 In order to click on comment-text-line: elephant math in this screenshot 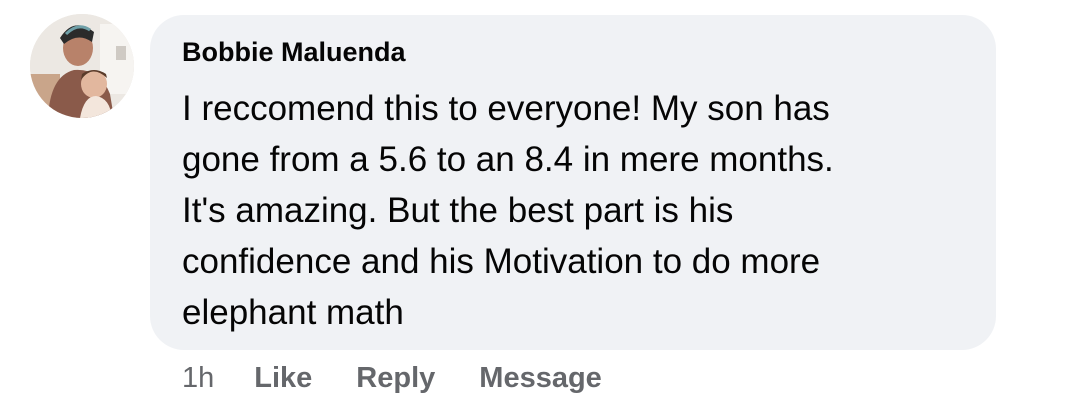, I will do `click(293, 312)`.